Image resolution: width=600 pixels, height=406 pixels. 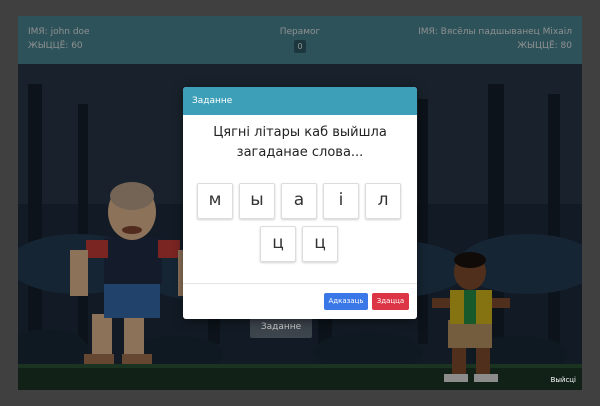 I want to click on answer-button: Адказаць, so click(x=346, y=301).